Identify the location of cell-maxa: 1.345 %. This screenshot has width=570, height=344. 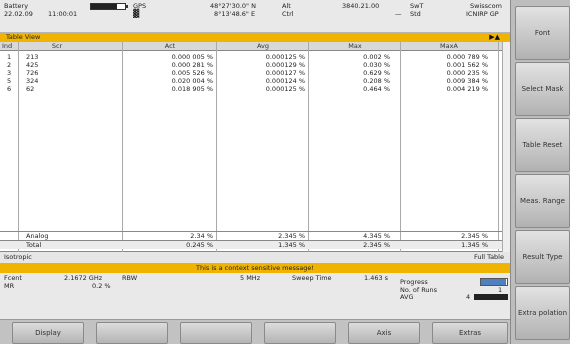
(474, 245).